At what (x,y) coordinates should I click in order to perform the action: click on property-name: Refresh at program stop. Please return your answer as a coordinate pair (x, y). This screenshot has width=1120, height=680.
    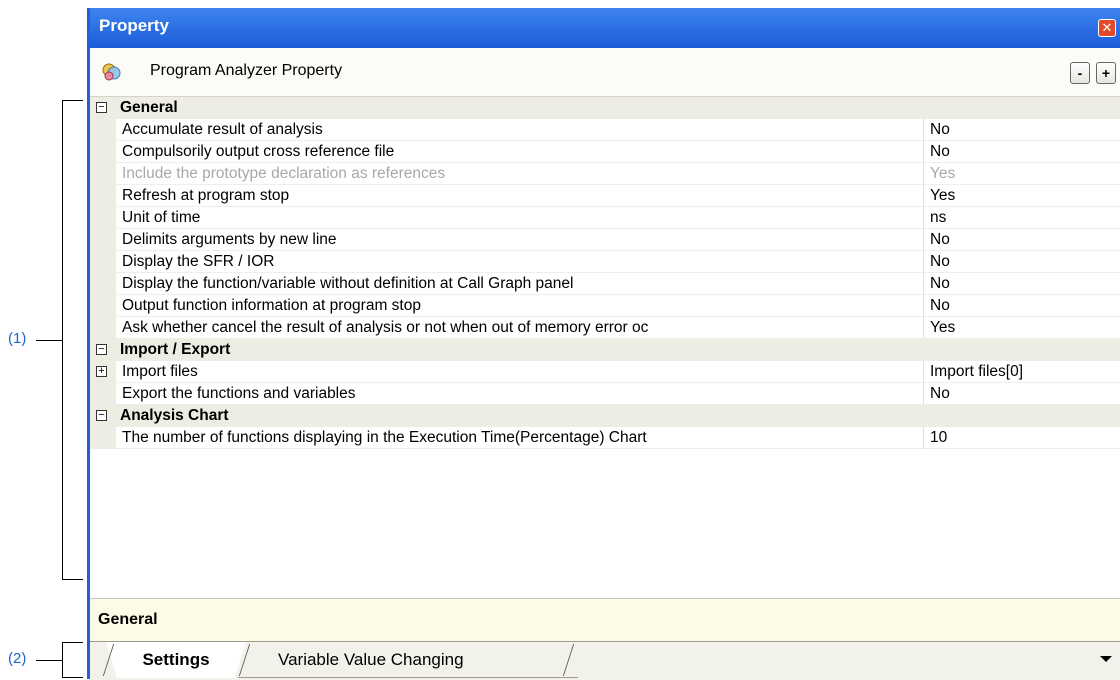
    Looking at the image, I should click on (519, 196).